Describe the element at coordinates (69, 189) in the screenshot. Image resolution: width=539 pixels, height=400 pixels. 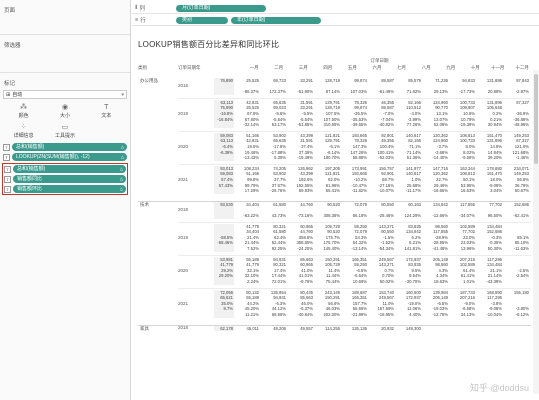
I see `marks-pill-mom: 销售额环比 △` at that location.